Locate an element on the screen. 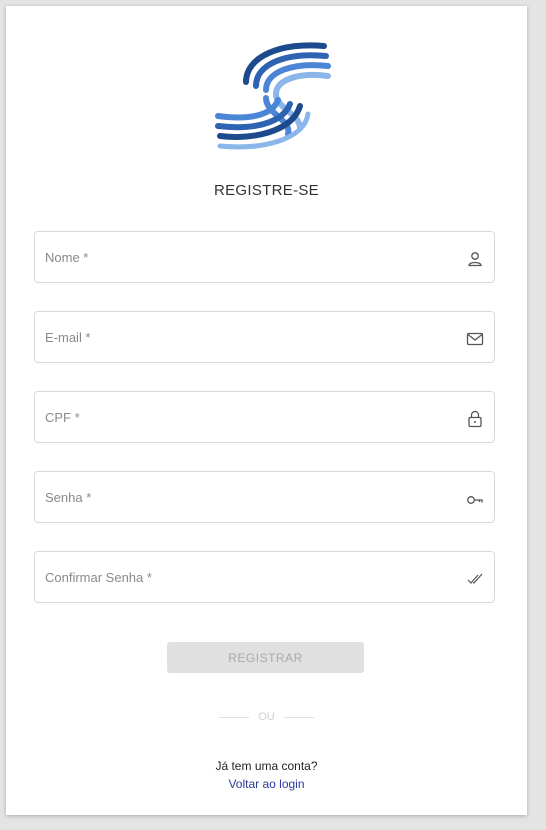  key-icon is located at coordinates (475, 500).